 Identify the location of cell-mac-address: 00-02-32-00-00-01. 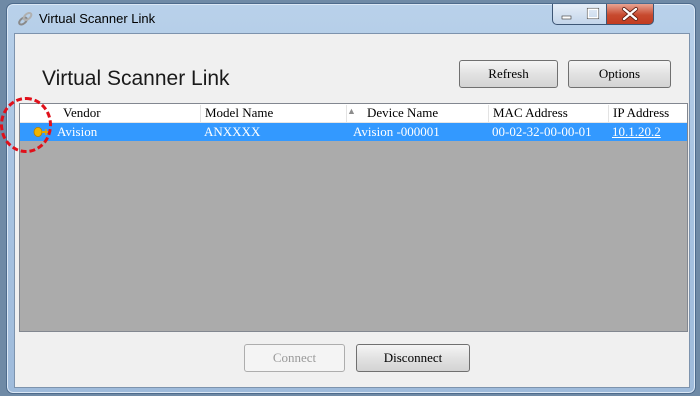
(542, 131).